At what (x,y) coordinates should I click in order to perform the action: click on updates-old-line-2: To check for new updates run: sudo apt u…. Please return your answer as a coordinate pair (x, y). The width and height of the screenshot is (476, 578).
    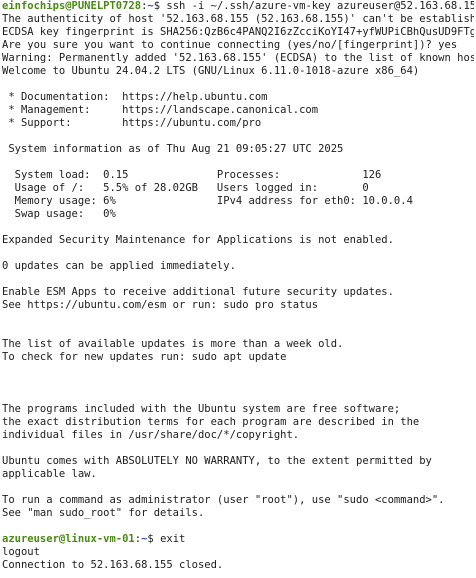
    Looking at the image, I should click on (144, 357).